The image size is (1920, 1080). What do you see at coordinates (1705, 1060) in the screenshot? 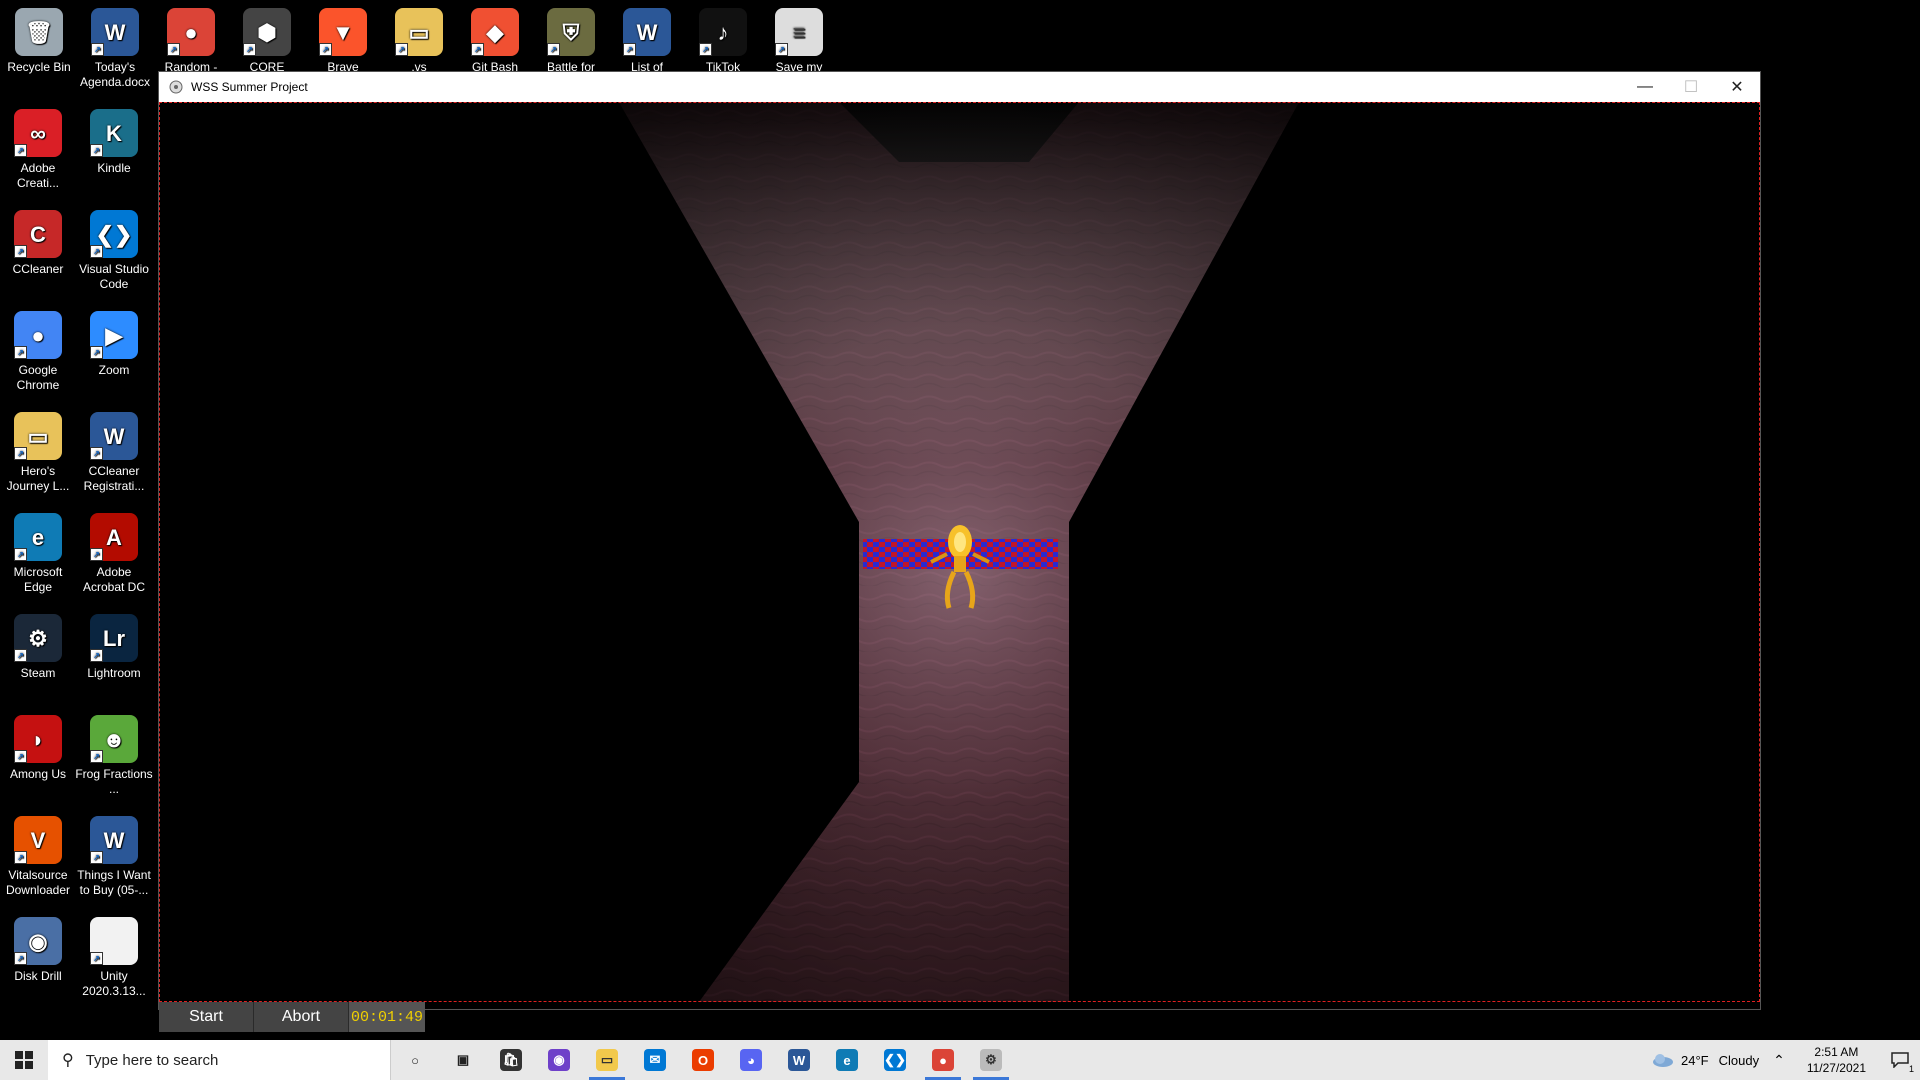
I see `weather-widget: 24°F Cloudy` at bounding box center [1705, 1060].